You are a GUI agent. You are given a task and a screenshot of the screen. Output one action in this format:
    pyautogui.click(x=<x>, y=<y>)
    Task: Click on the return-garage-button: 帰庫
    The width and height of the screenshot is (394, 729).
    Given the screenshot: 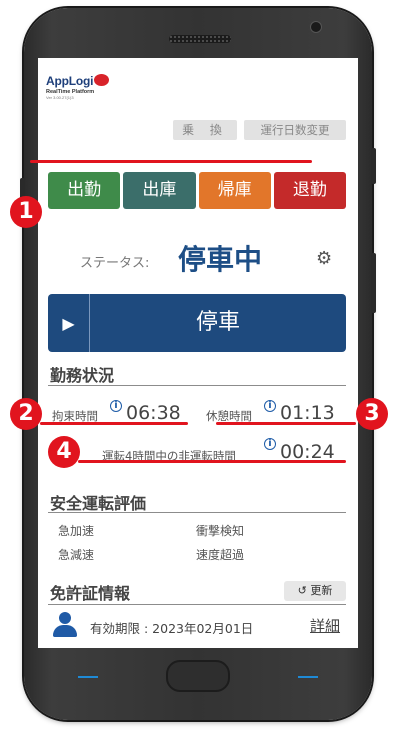 What is the action you would take?
    pyautogui.click(x=234, y=190)
    